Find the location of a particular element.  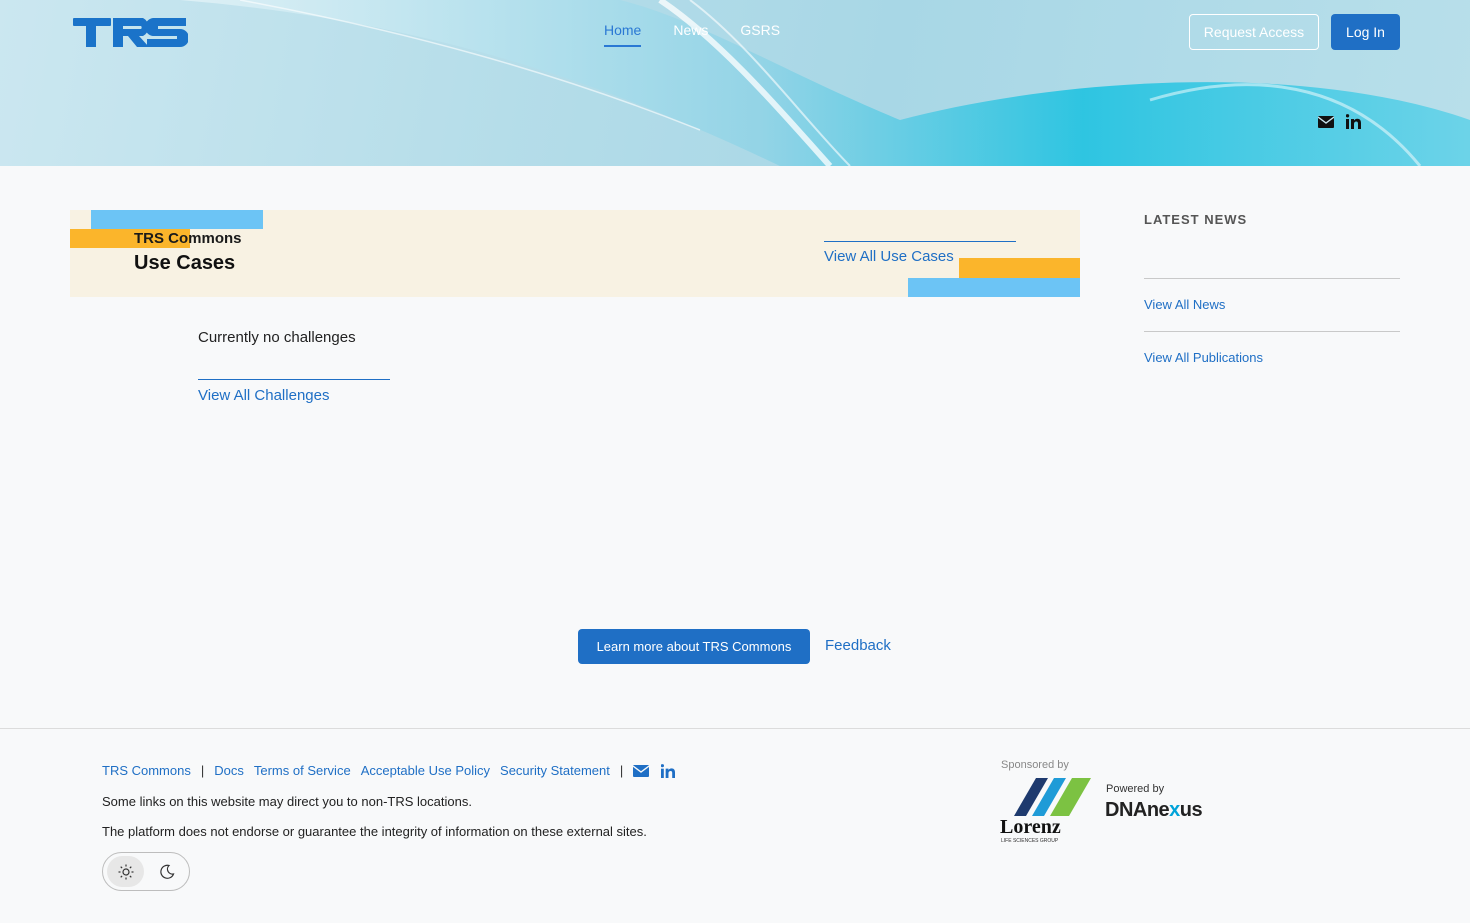

request-access-button: Request Access is located at coordinates (1254, 32).